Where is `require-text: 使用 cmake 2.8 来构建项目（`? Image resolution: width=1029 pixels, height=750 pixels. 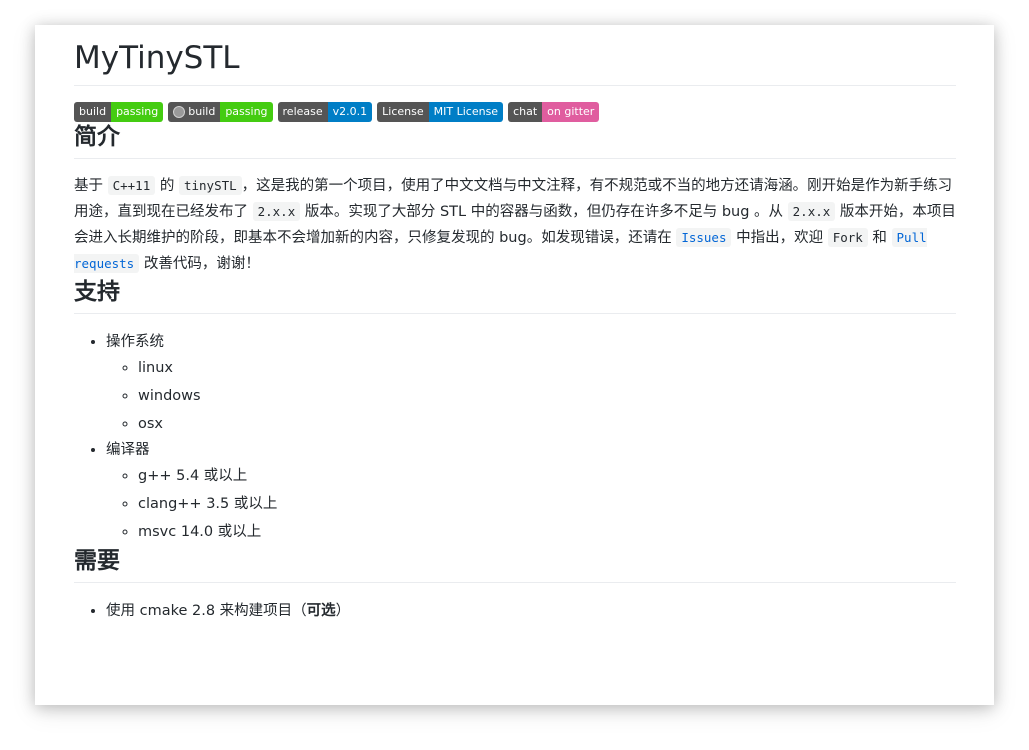
require-text: 使用 cmake 2.8 来构建项目（ is located at coordinates (206, 611).